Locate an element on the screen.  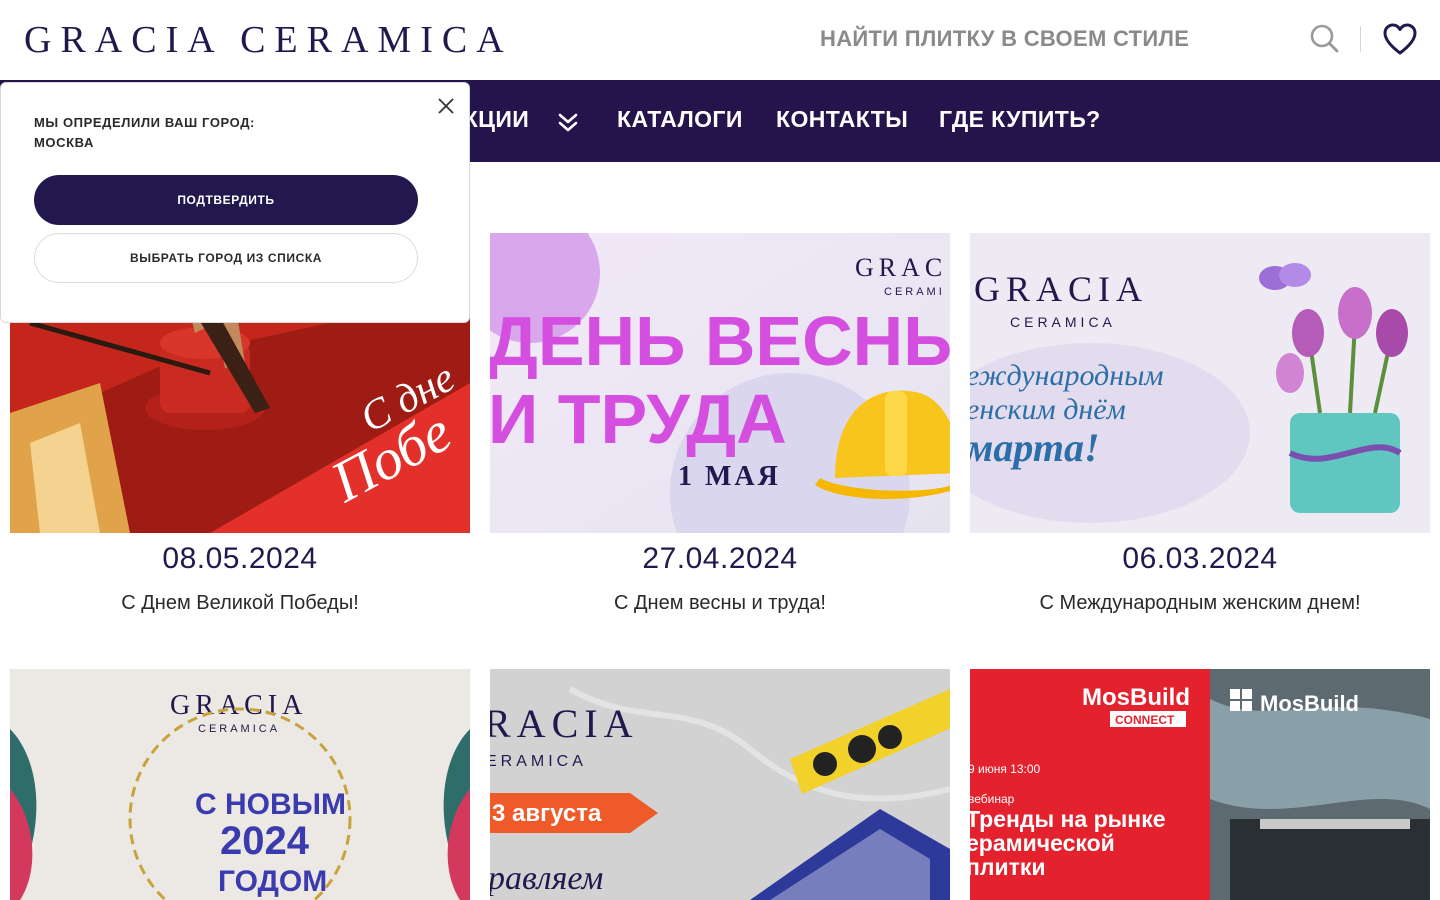
image-text: И ТРУДА is located at coordinates (638, 419).